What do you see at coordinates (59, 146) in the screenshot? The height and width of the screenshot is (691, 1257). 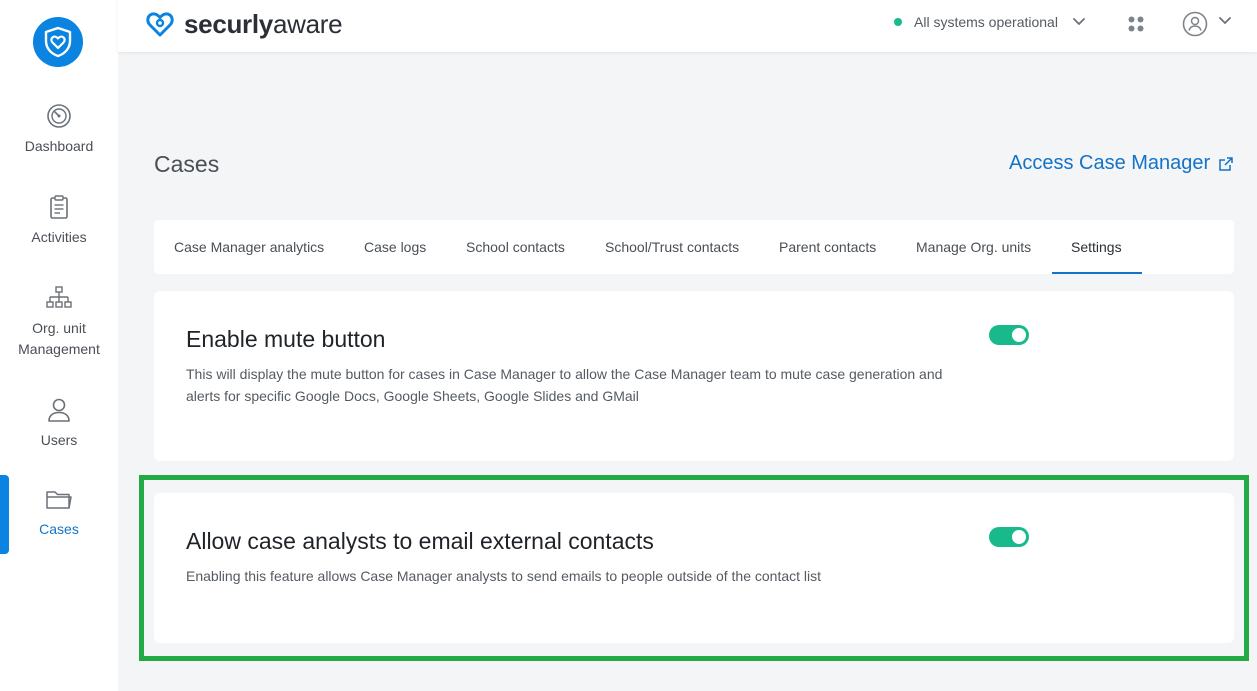 I see `sidebar-item-label: Dashboard` at bounding box center [59, 146].